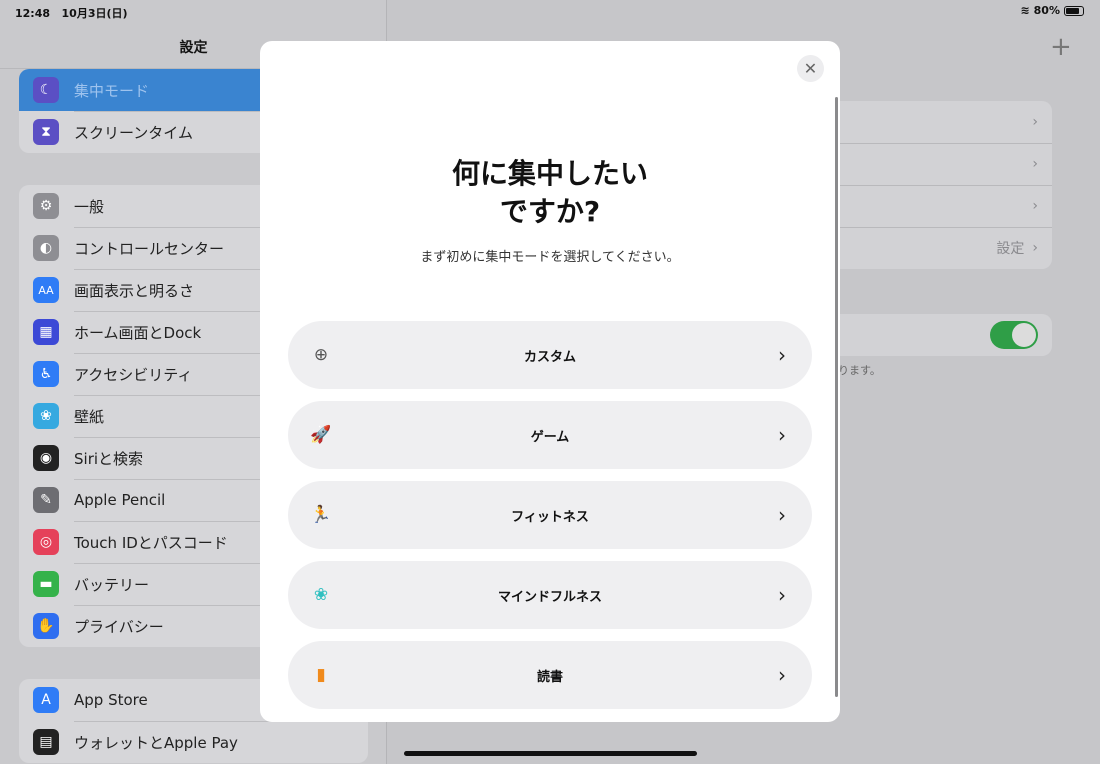  What do you see at coordinates (46, 542) in the screenshot?
I see `fingerprint-icon: ◎` at bounding box center [46, 542].